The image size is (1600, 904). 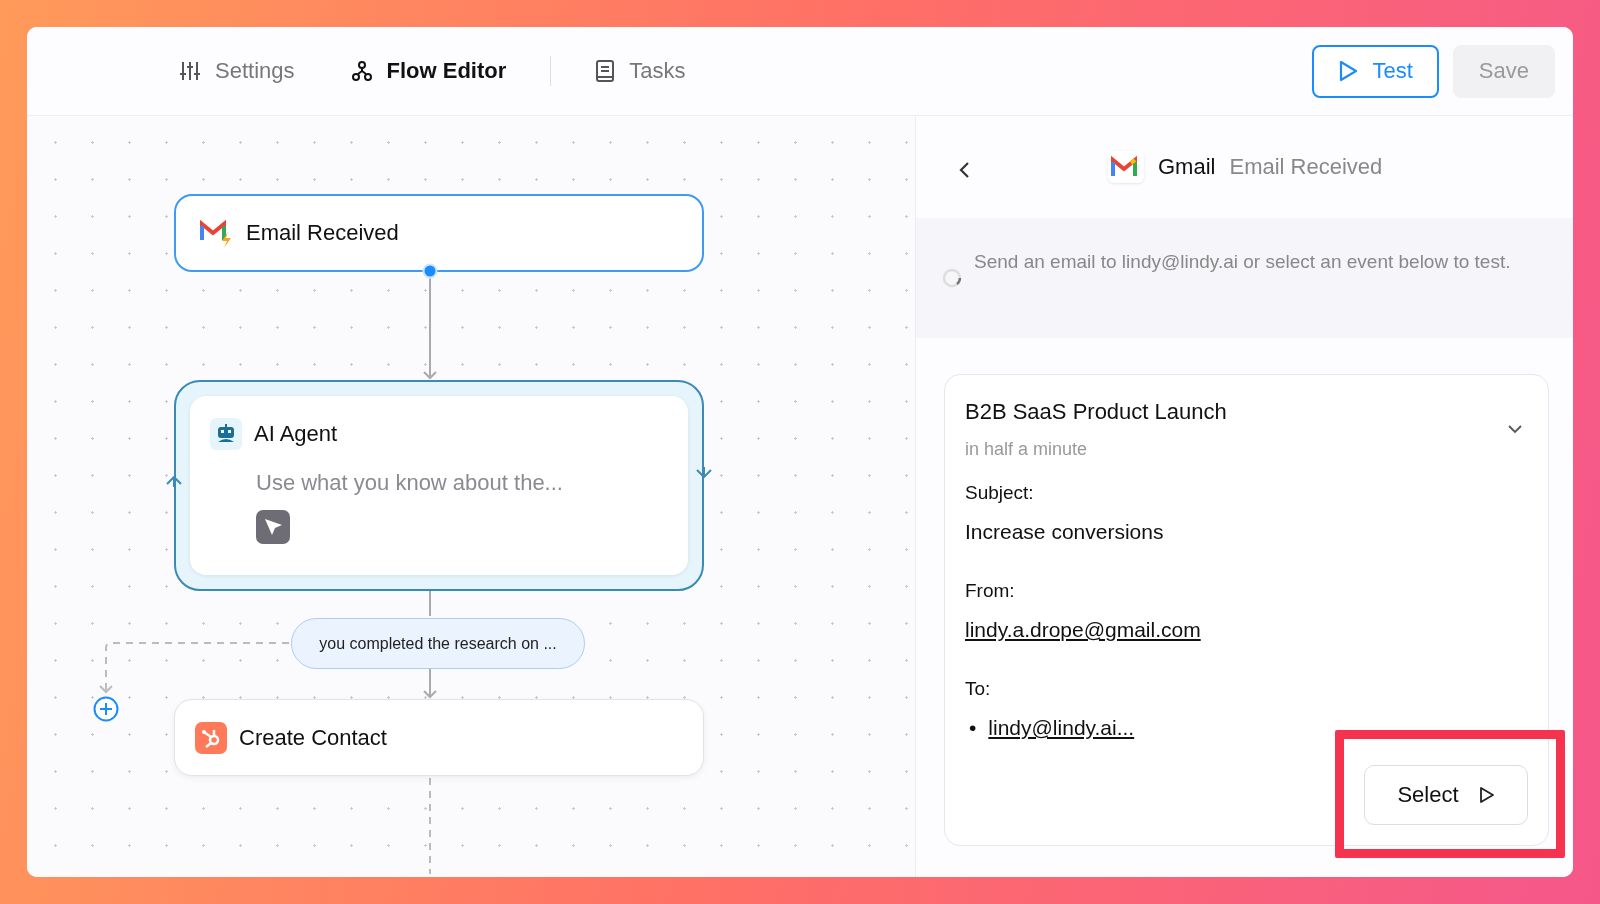 What do you see at coordinates (296, 434) in the screenshot?
I see `node-title: AI Agent` at bounding box center [296, 434].